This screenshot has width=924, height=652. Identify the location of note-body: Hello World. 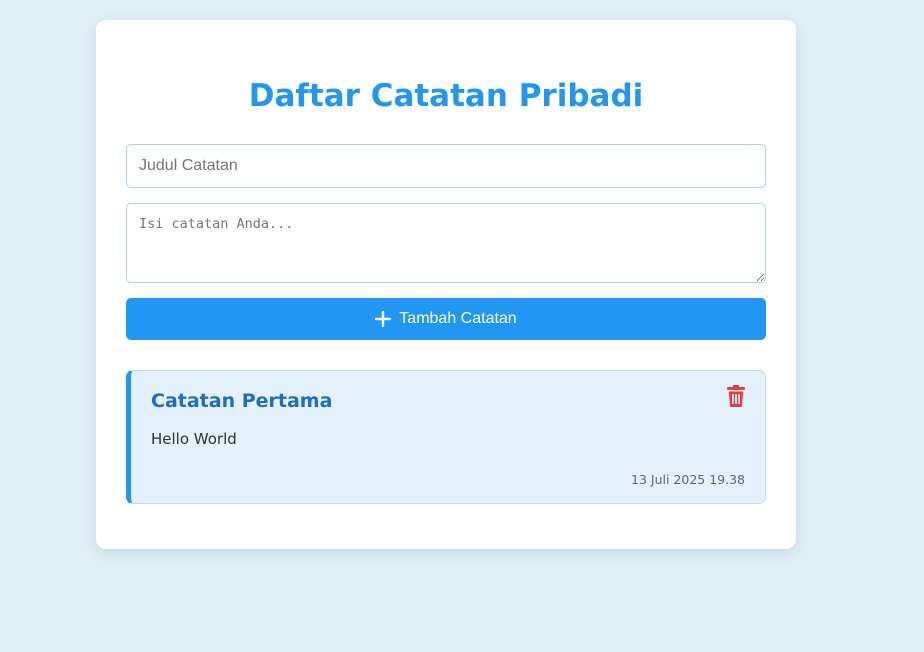
(194, 439).